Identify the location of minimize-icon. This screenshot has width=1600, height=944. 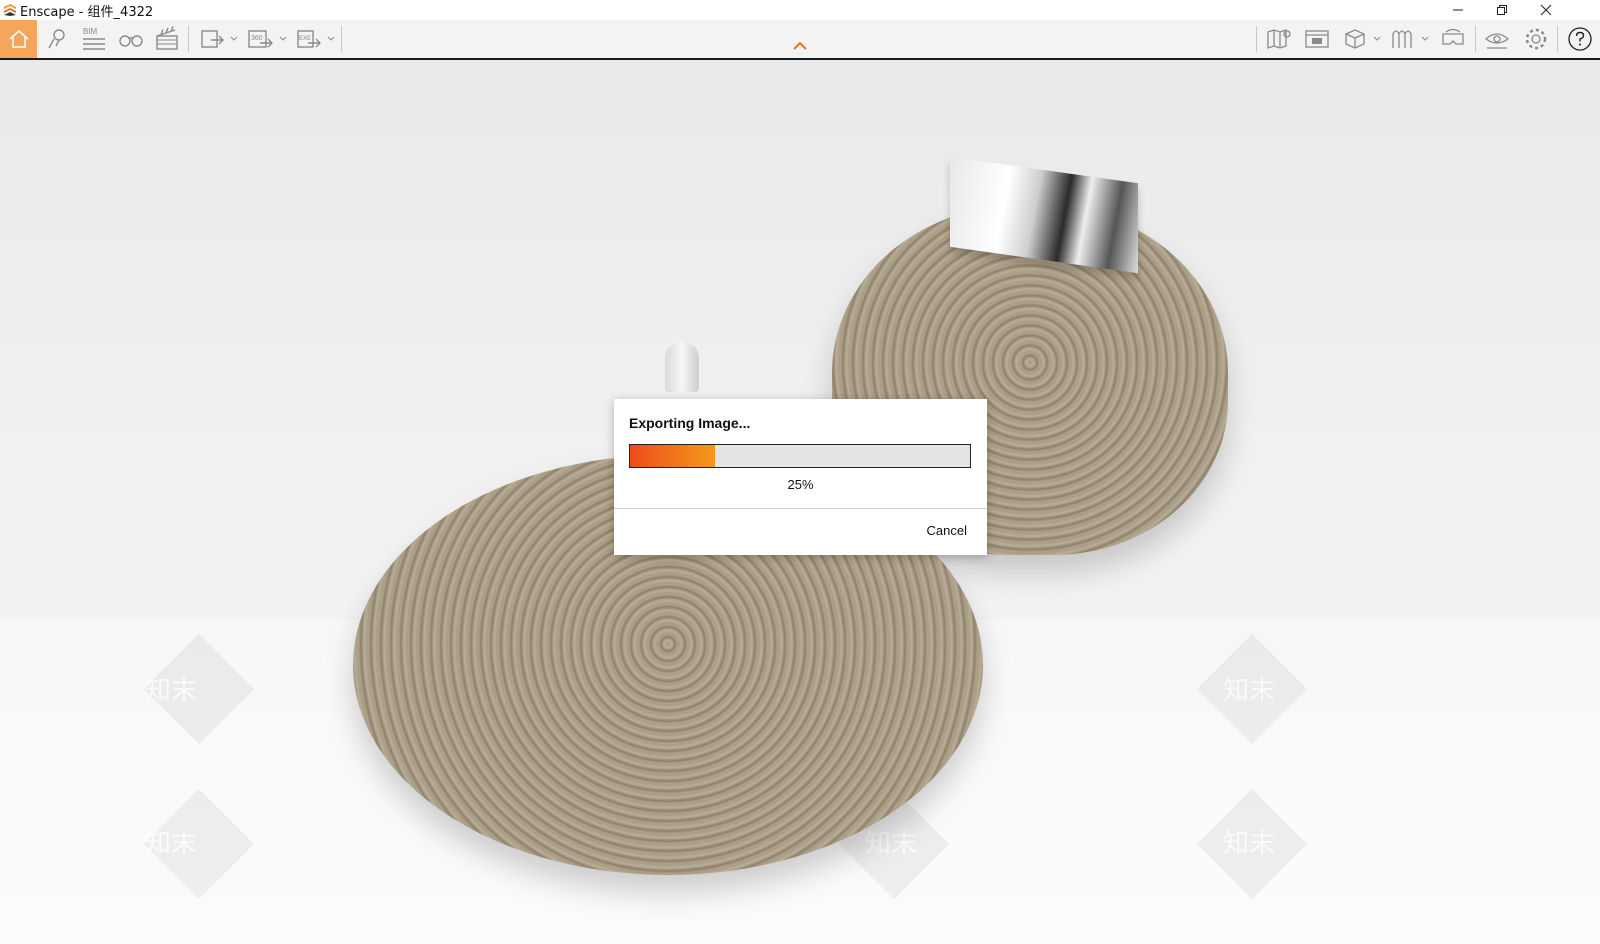
(1458, 10).